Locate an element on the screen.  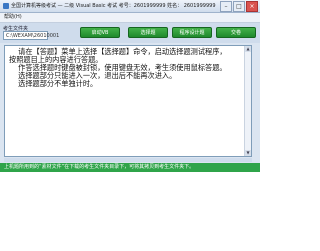
scroll-up-icon: ▲ is located at coordinates (248, 49).